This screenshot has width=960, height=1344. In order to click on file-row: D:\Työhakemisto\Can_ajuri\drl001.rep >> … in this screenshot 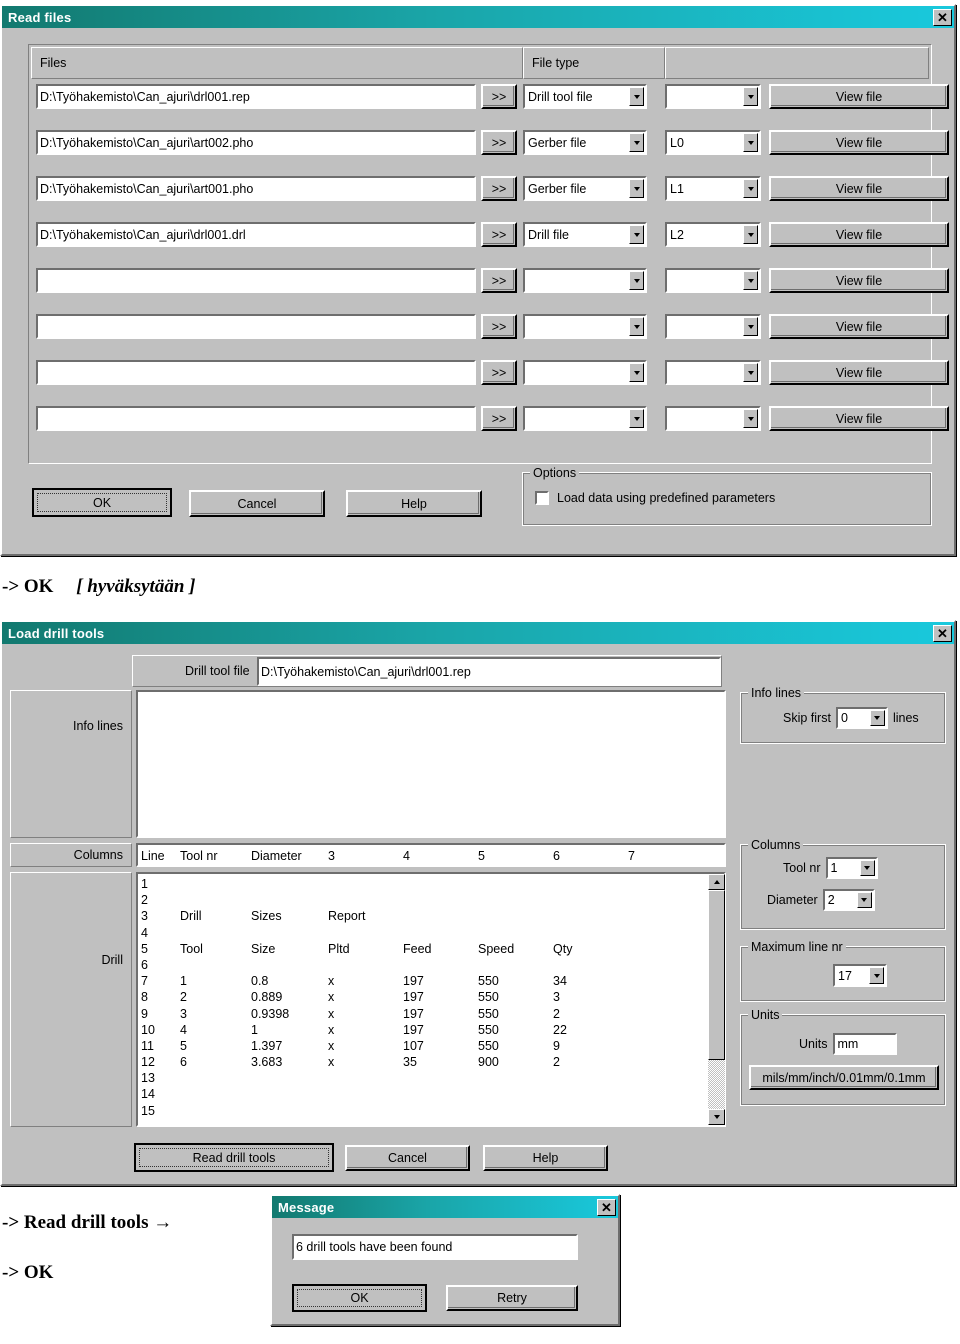, I will do `click(490, 96)`.